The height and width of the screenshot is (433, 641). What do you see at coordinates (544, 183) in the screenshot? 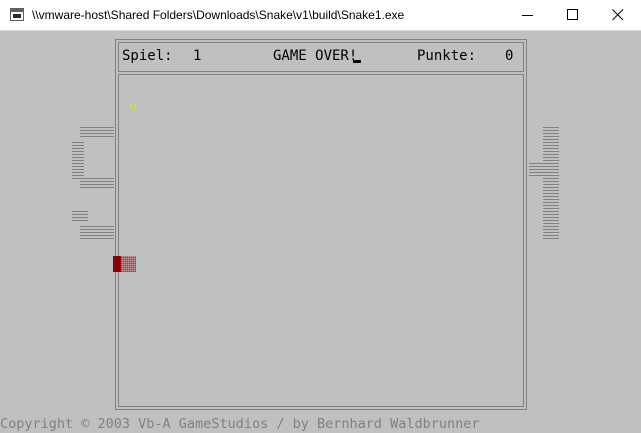
I see `right-score-digit` at bounding box center [544, 183].